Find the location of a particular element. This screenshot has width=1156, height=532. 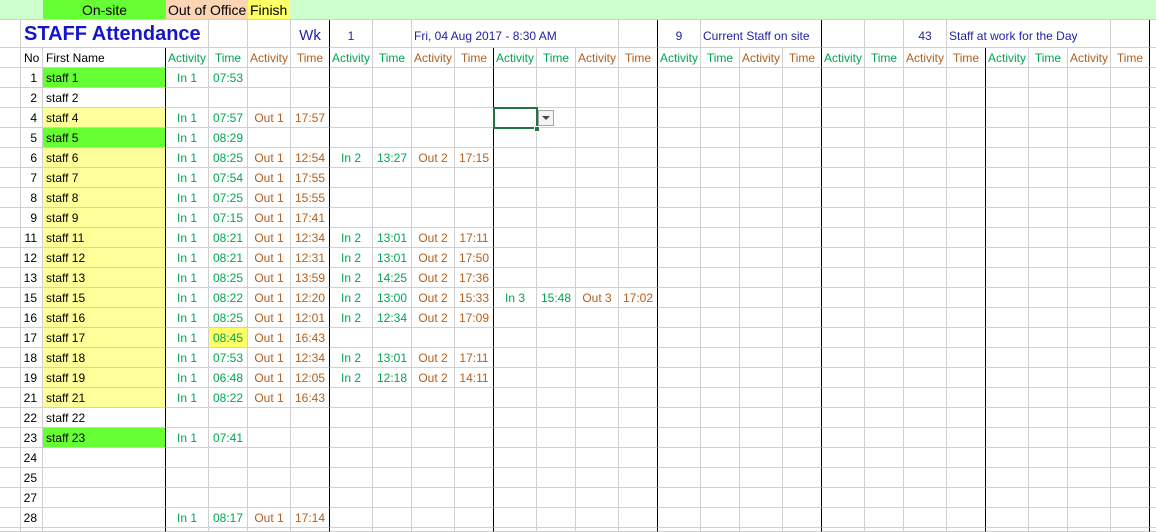

time-cell: 12:34 is located at coordinates (310, 238).